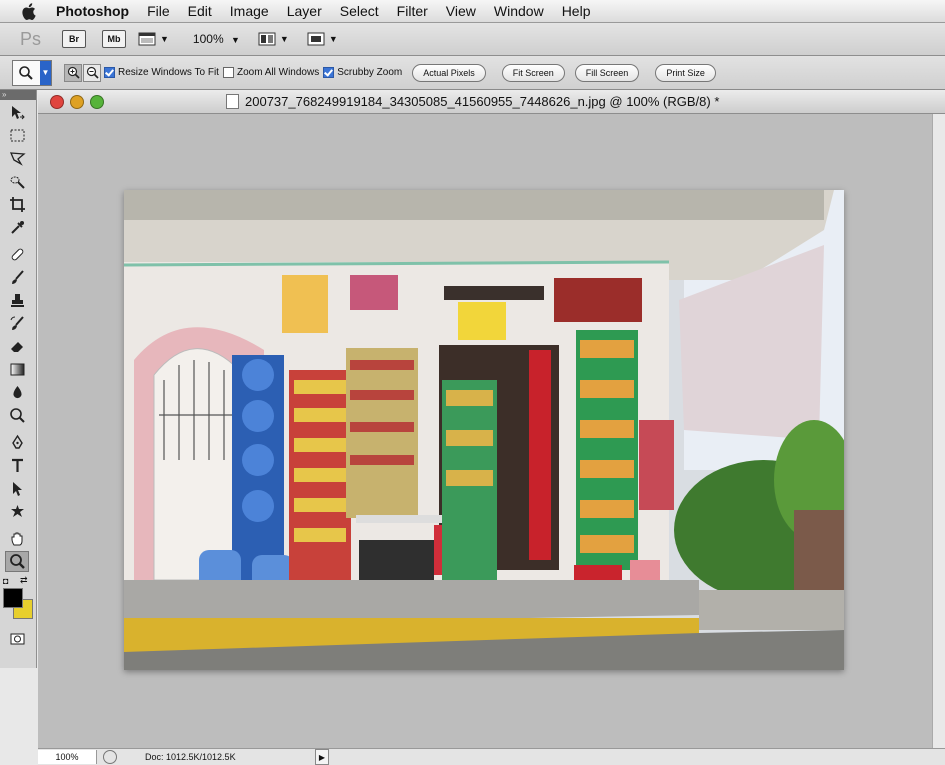 The width and height of the screenshot is (945, 765). I want to click on application-bar: Ps Br Mb ▼ 100% ▼ ▼ ▼, so click(472, 39).